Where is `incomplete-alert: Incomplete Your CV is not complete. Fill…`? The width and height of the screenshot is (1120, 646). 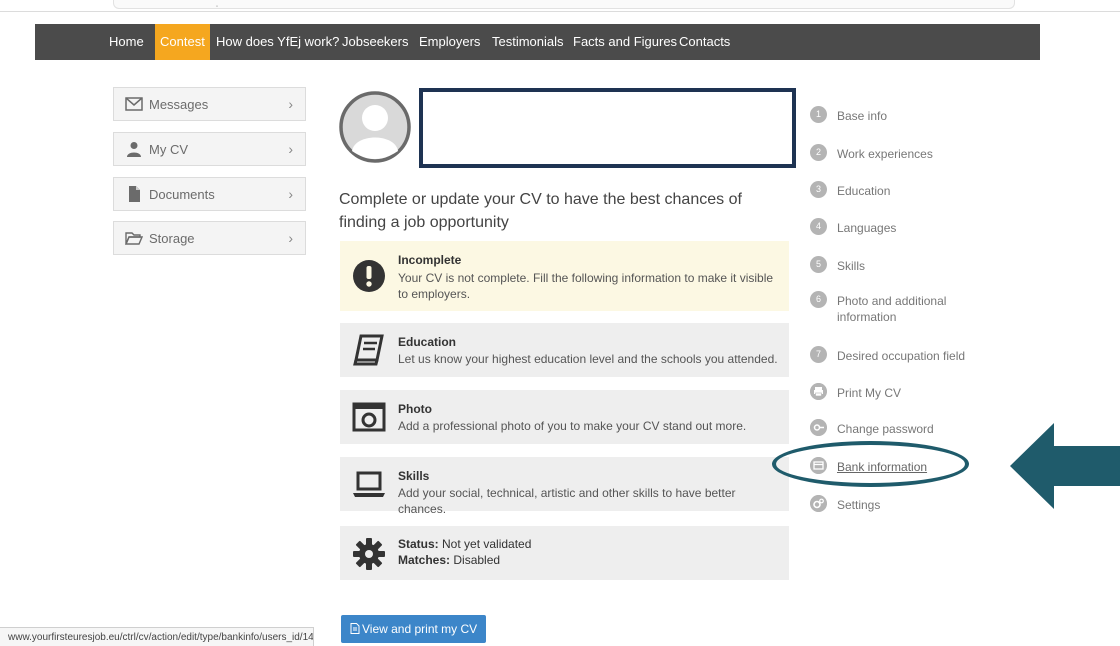
incomplete-alert: Incomplete Your CV is not complete. Fill… is located at coordinates (564, 276).